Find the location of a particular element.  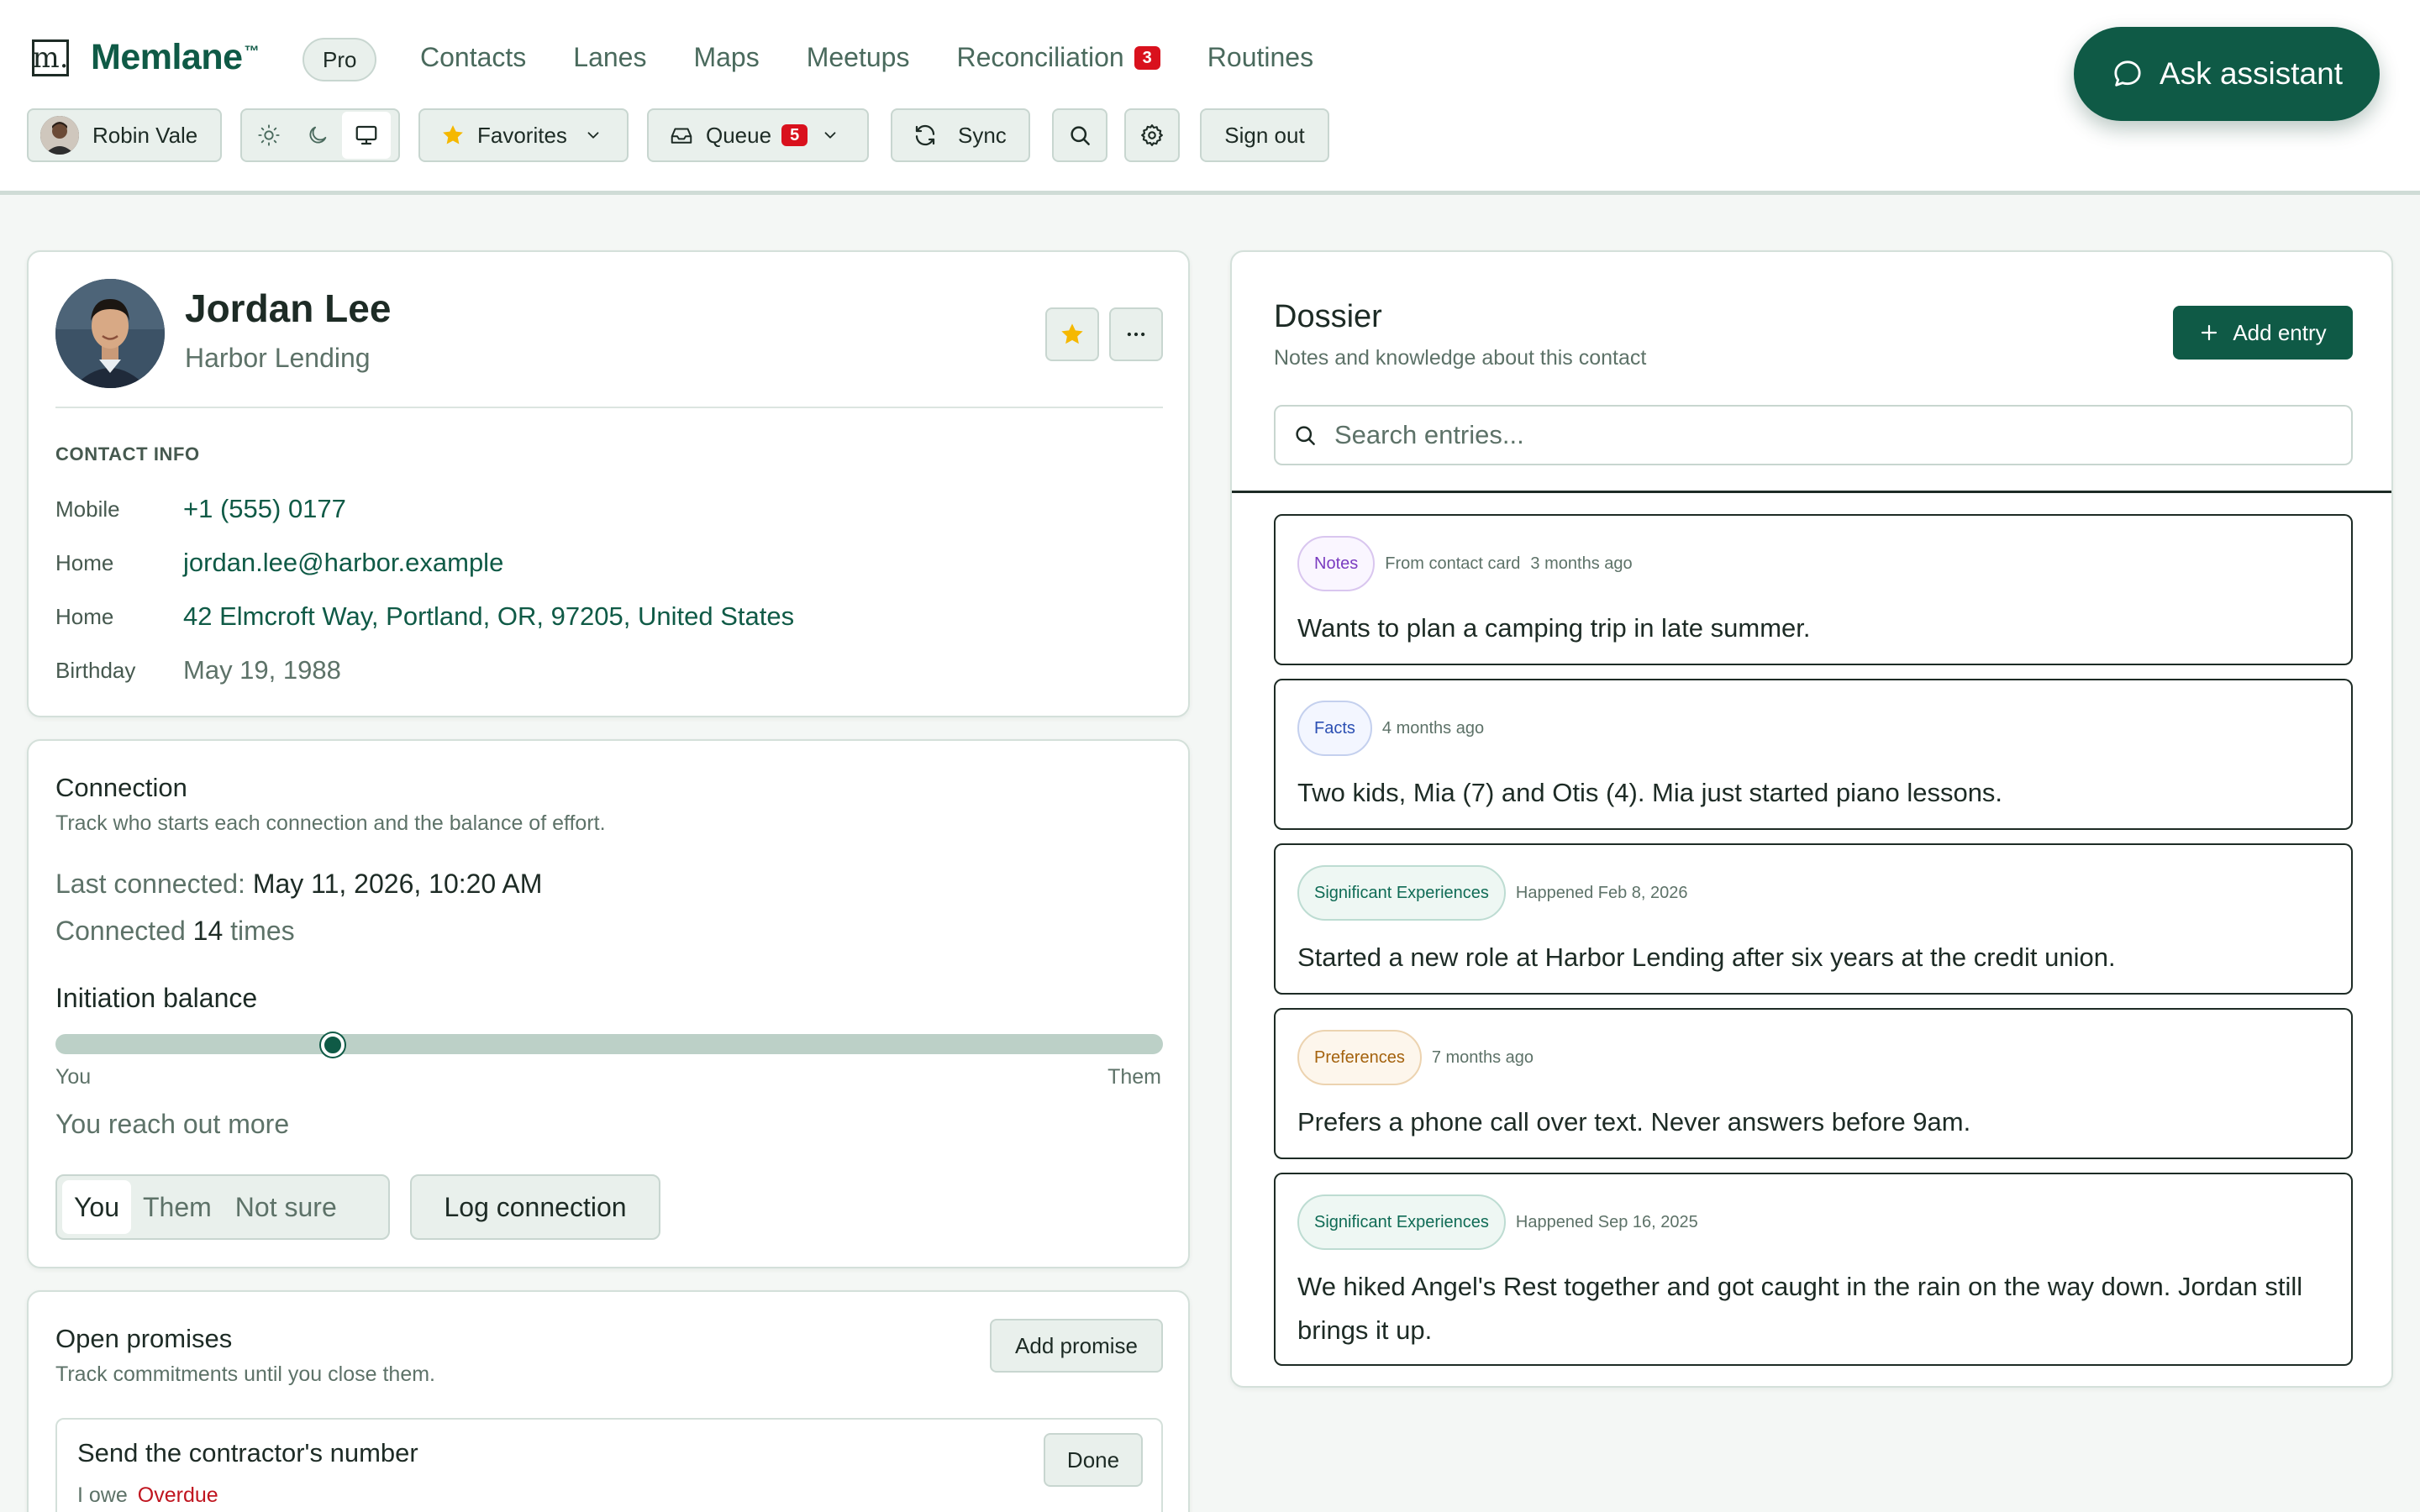

dossier-search-input is located at coordinates (1830, 435).